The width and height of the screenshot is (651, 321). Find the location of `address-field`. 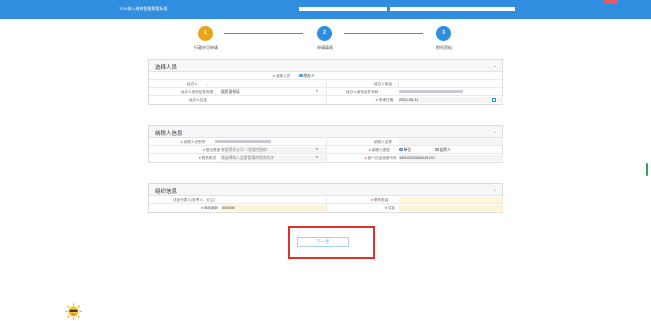

address-field is located at coordinates (451, 208).